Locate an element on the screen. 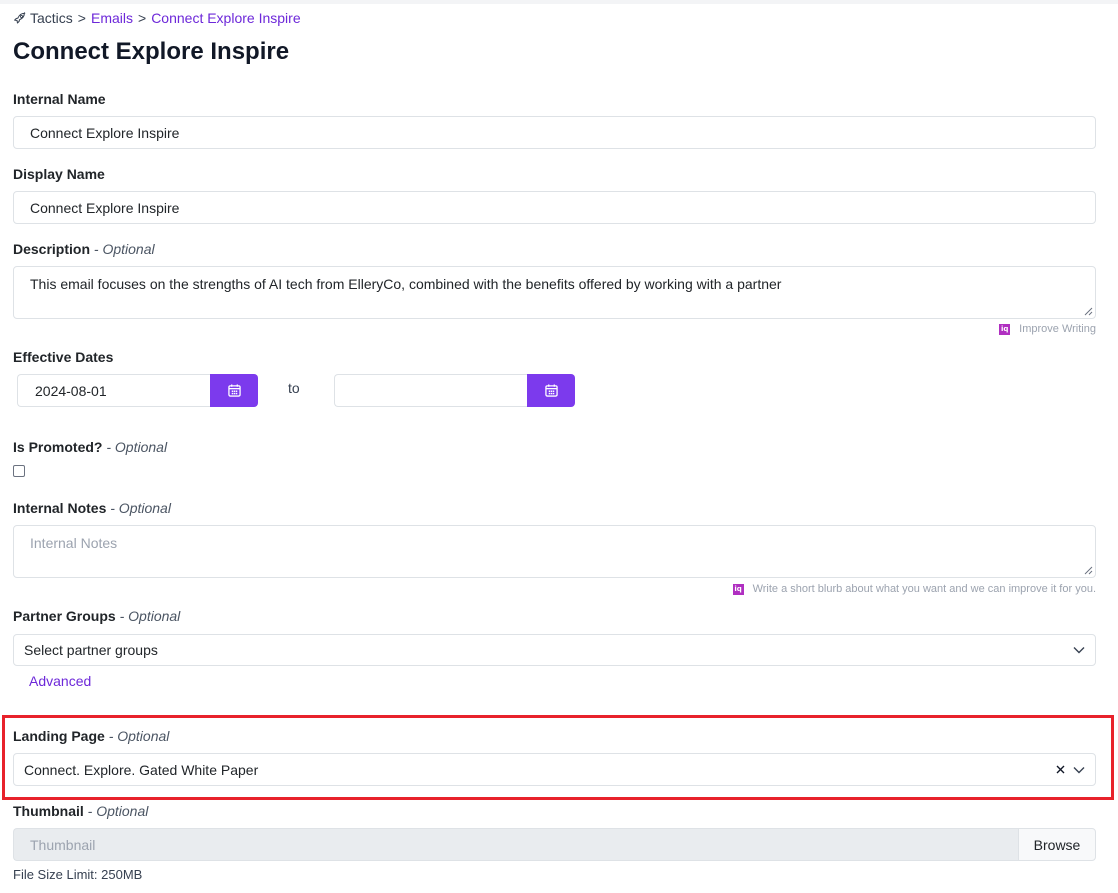 The height and width of the screenshot is (893, 1118). breadcrumb-emails: Emails is located at coordinates (112, 18).